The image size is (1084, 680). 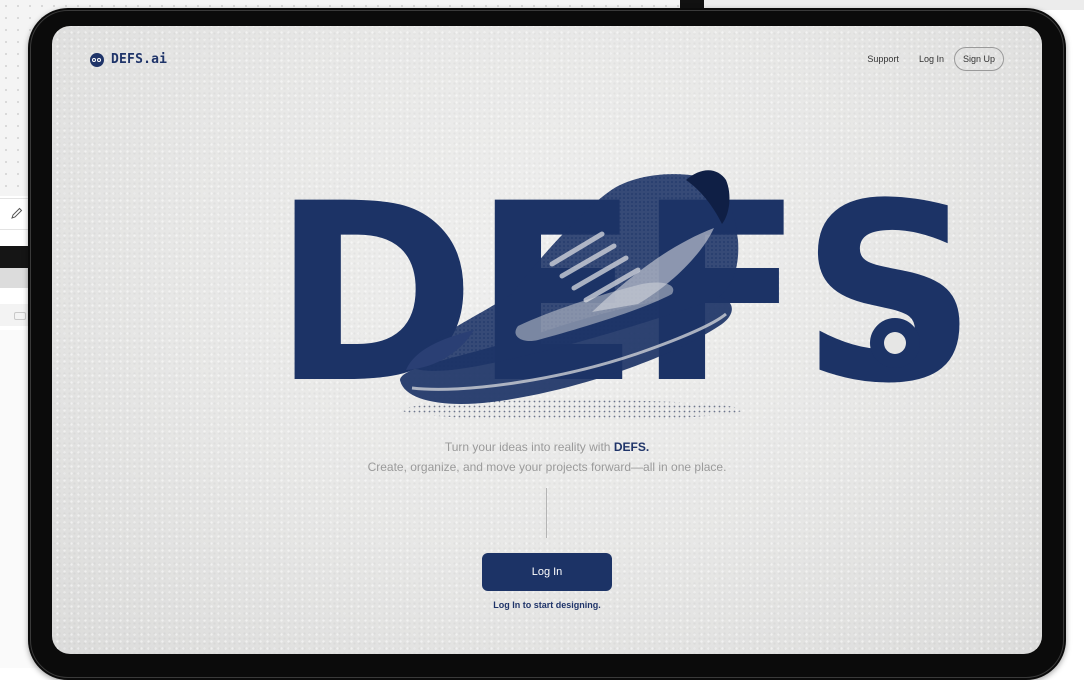 What do you see at coordinates (931, 59) in the screenshot?
I see `nav-login-link: Log In` at bounding box center [931, 59].